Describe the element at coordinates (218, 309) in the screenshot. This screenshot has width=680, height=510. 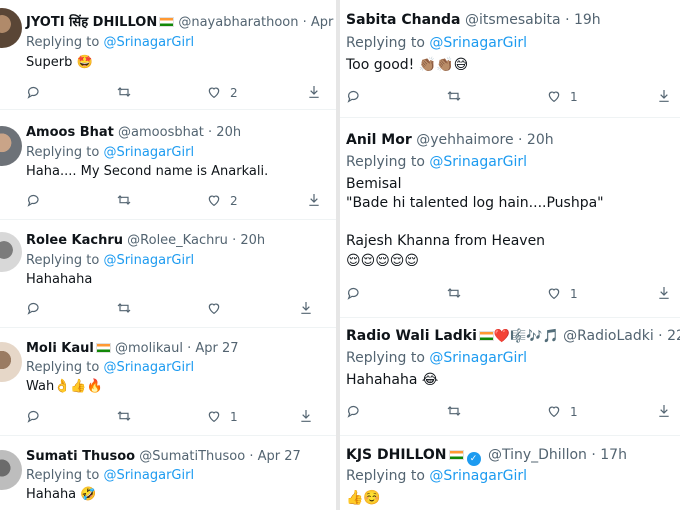
I see `like-button` at that location.